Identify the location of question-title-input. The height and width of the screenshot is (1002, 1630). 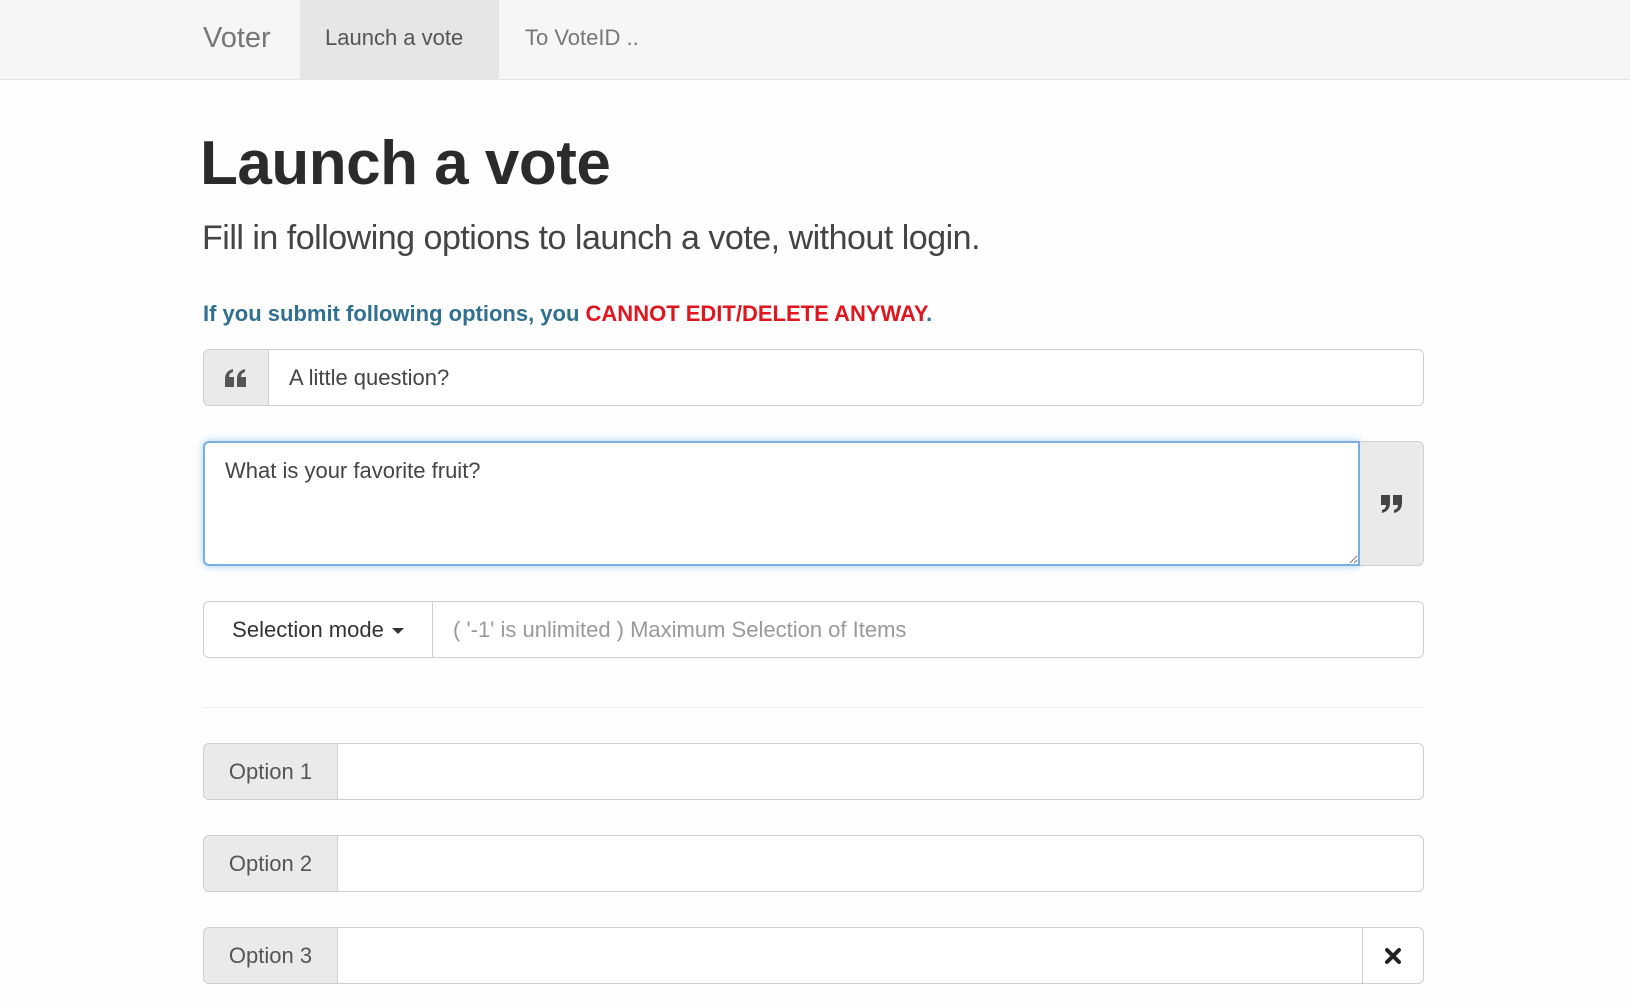
(846, 377).